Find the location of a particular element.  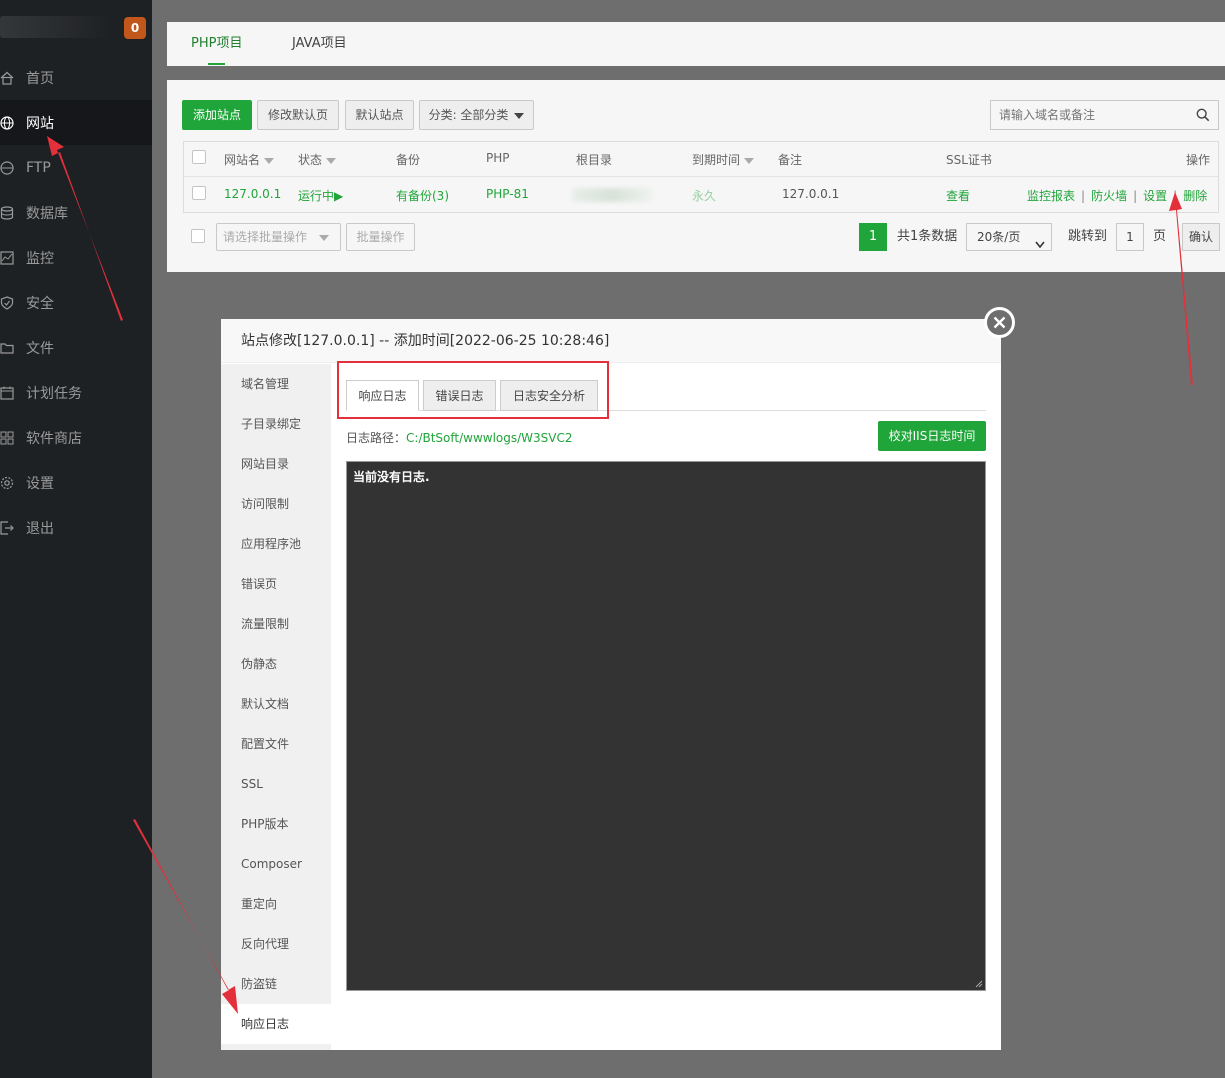

modal-menu-item-5: 错误页 is located at coordinates (276, 584).